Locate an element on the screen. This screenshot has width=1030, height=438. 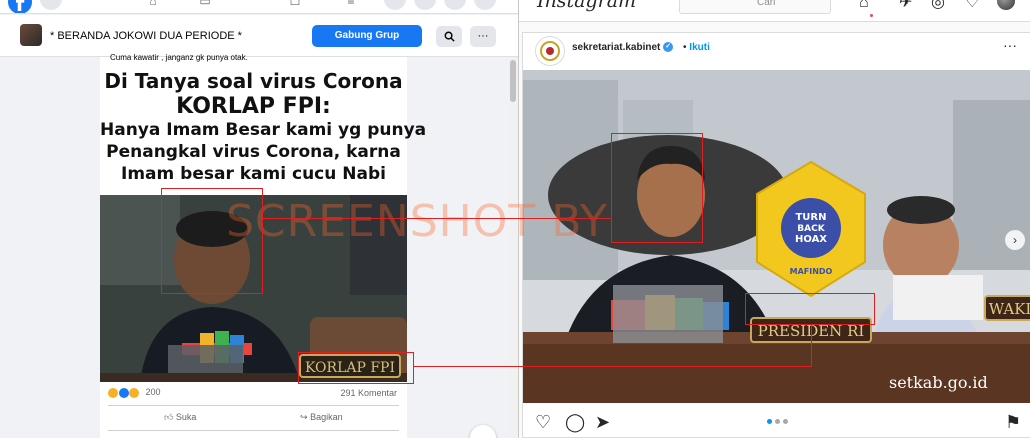
direct-icon: ✈ is located at coordinates (905, 6).